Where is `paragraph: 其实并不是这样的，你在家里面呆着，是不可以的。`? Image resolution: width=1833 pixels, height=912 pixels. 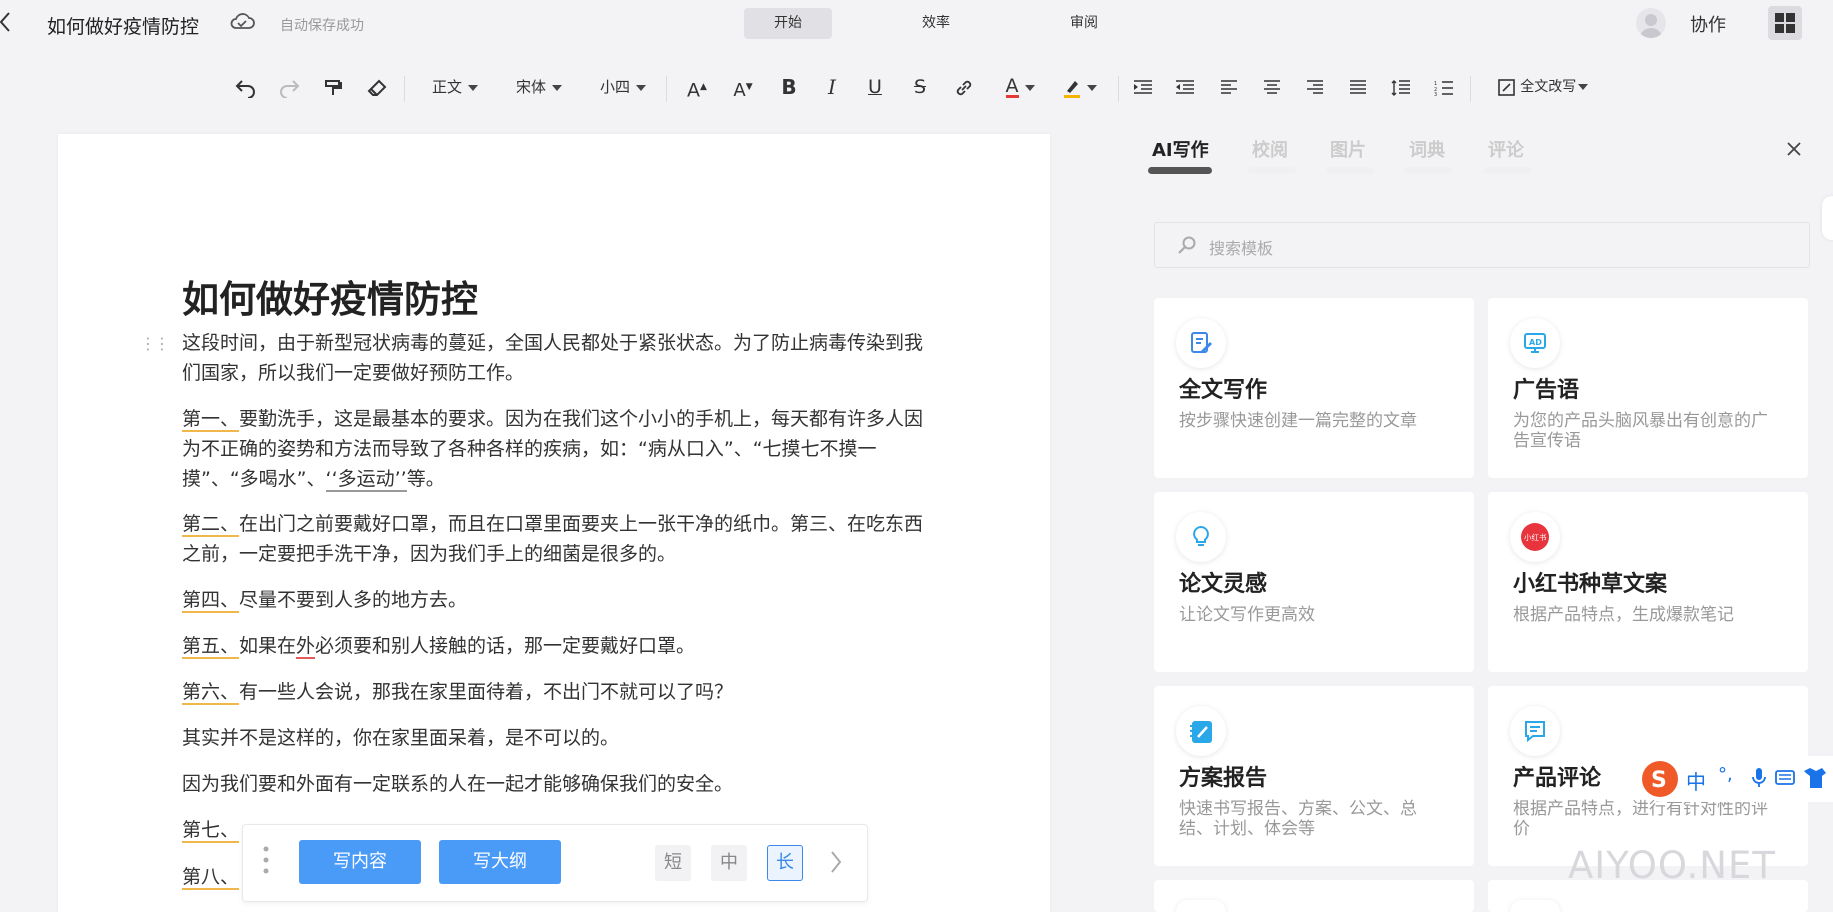
paragraph: 其实并不是这样的，你在家里面呆着，是不可以的。 is located at coordinates (557, 738).